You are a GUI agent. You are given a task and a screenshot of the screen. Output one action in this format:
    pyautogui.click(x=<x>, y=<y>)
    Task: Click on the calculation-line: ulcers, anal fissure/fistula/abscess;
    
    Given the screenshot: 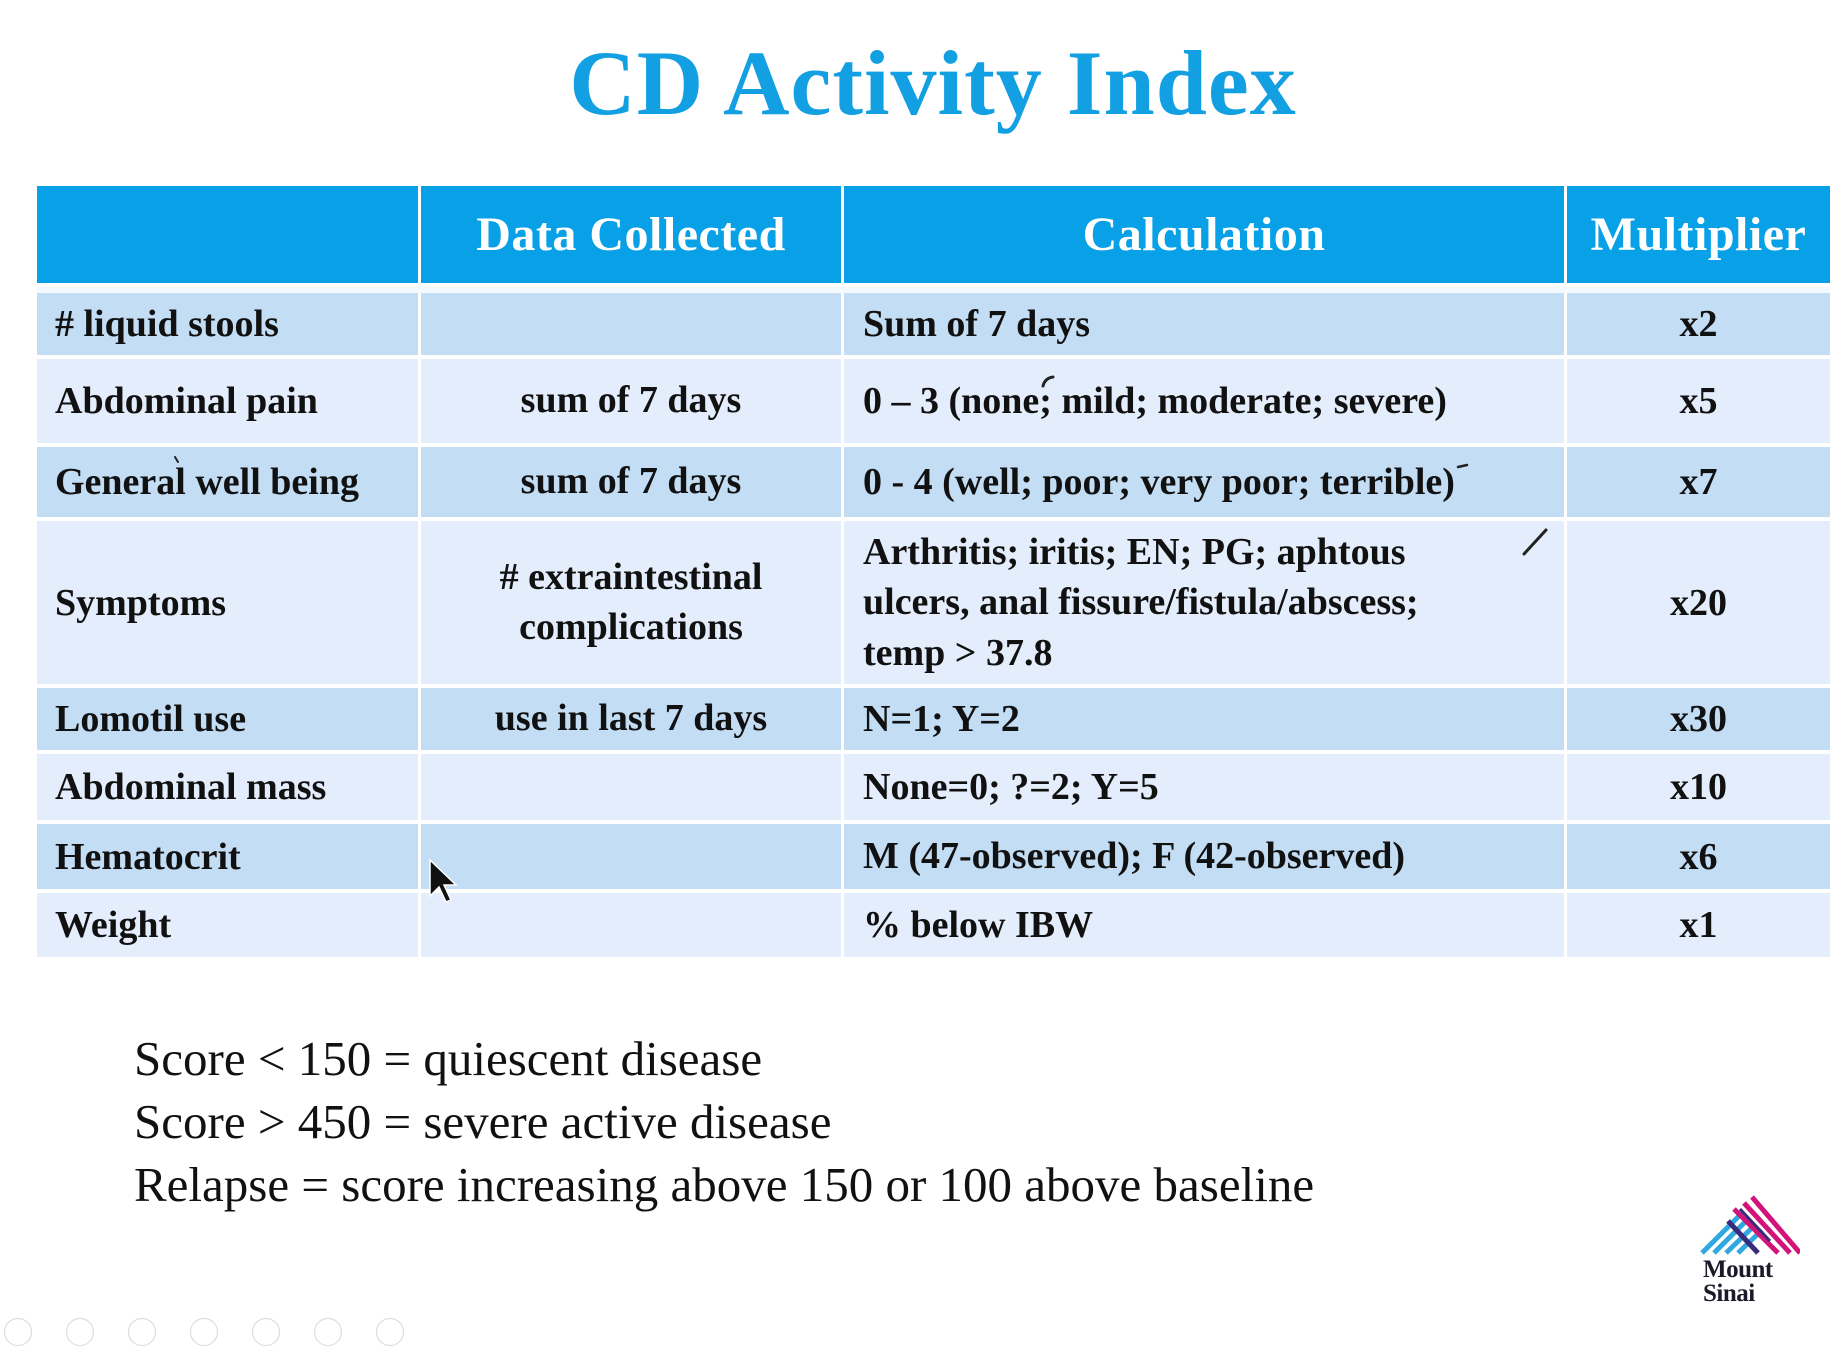 What is the action you would take?
    pyautogui.click(x=1141, y=602)
    